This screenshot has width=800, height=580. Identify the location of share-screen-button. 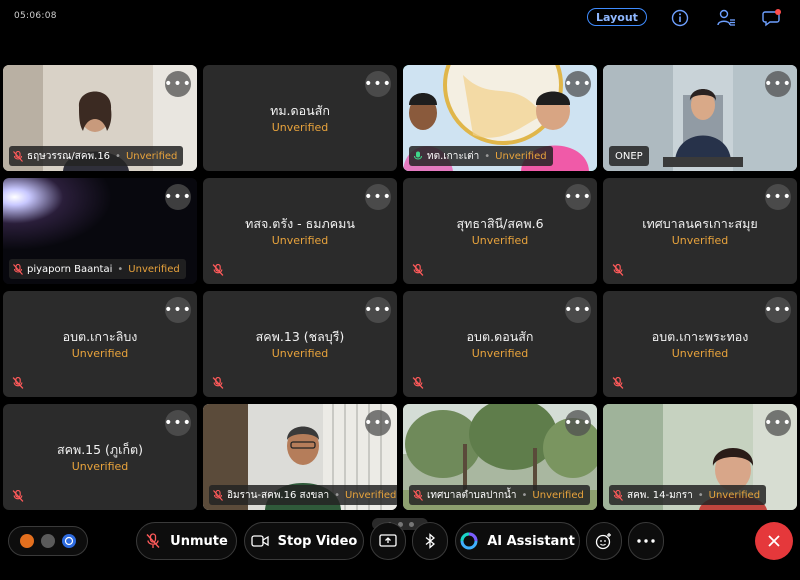
(388, 541).